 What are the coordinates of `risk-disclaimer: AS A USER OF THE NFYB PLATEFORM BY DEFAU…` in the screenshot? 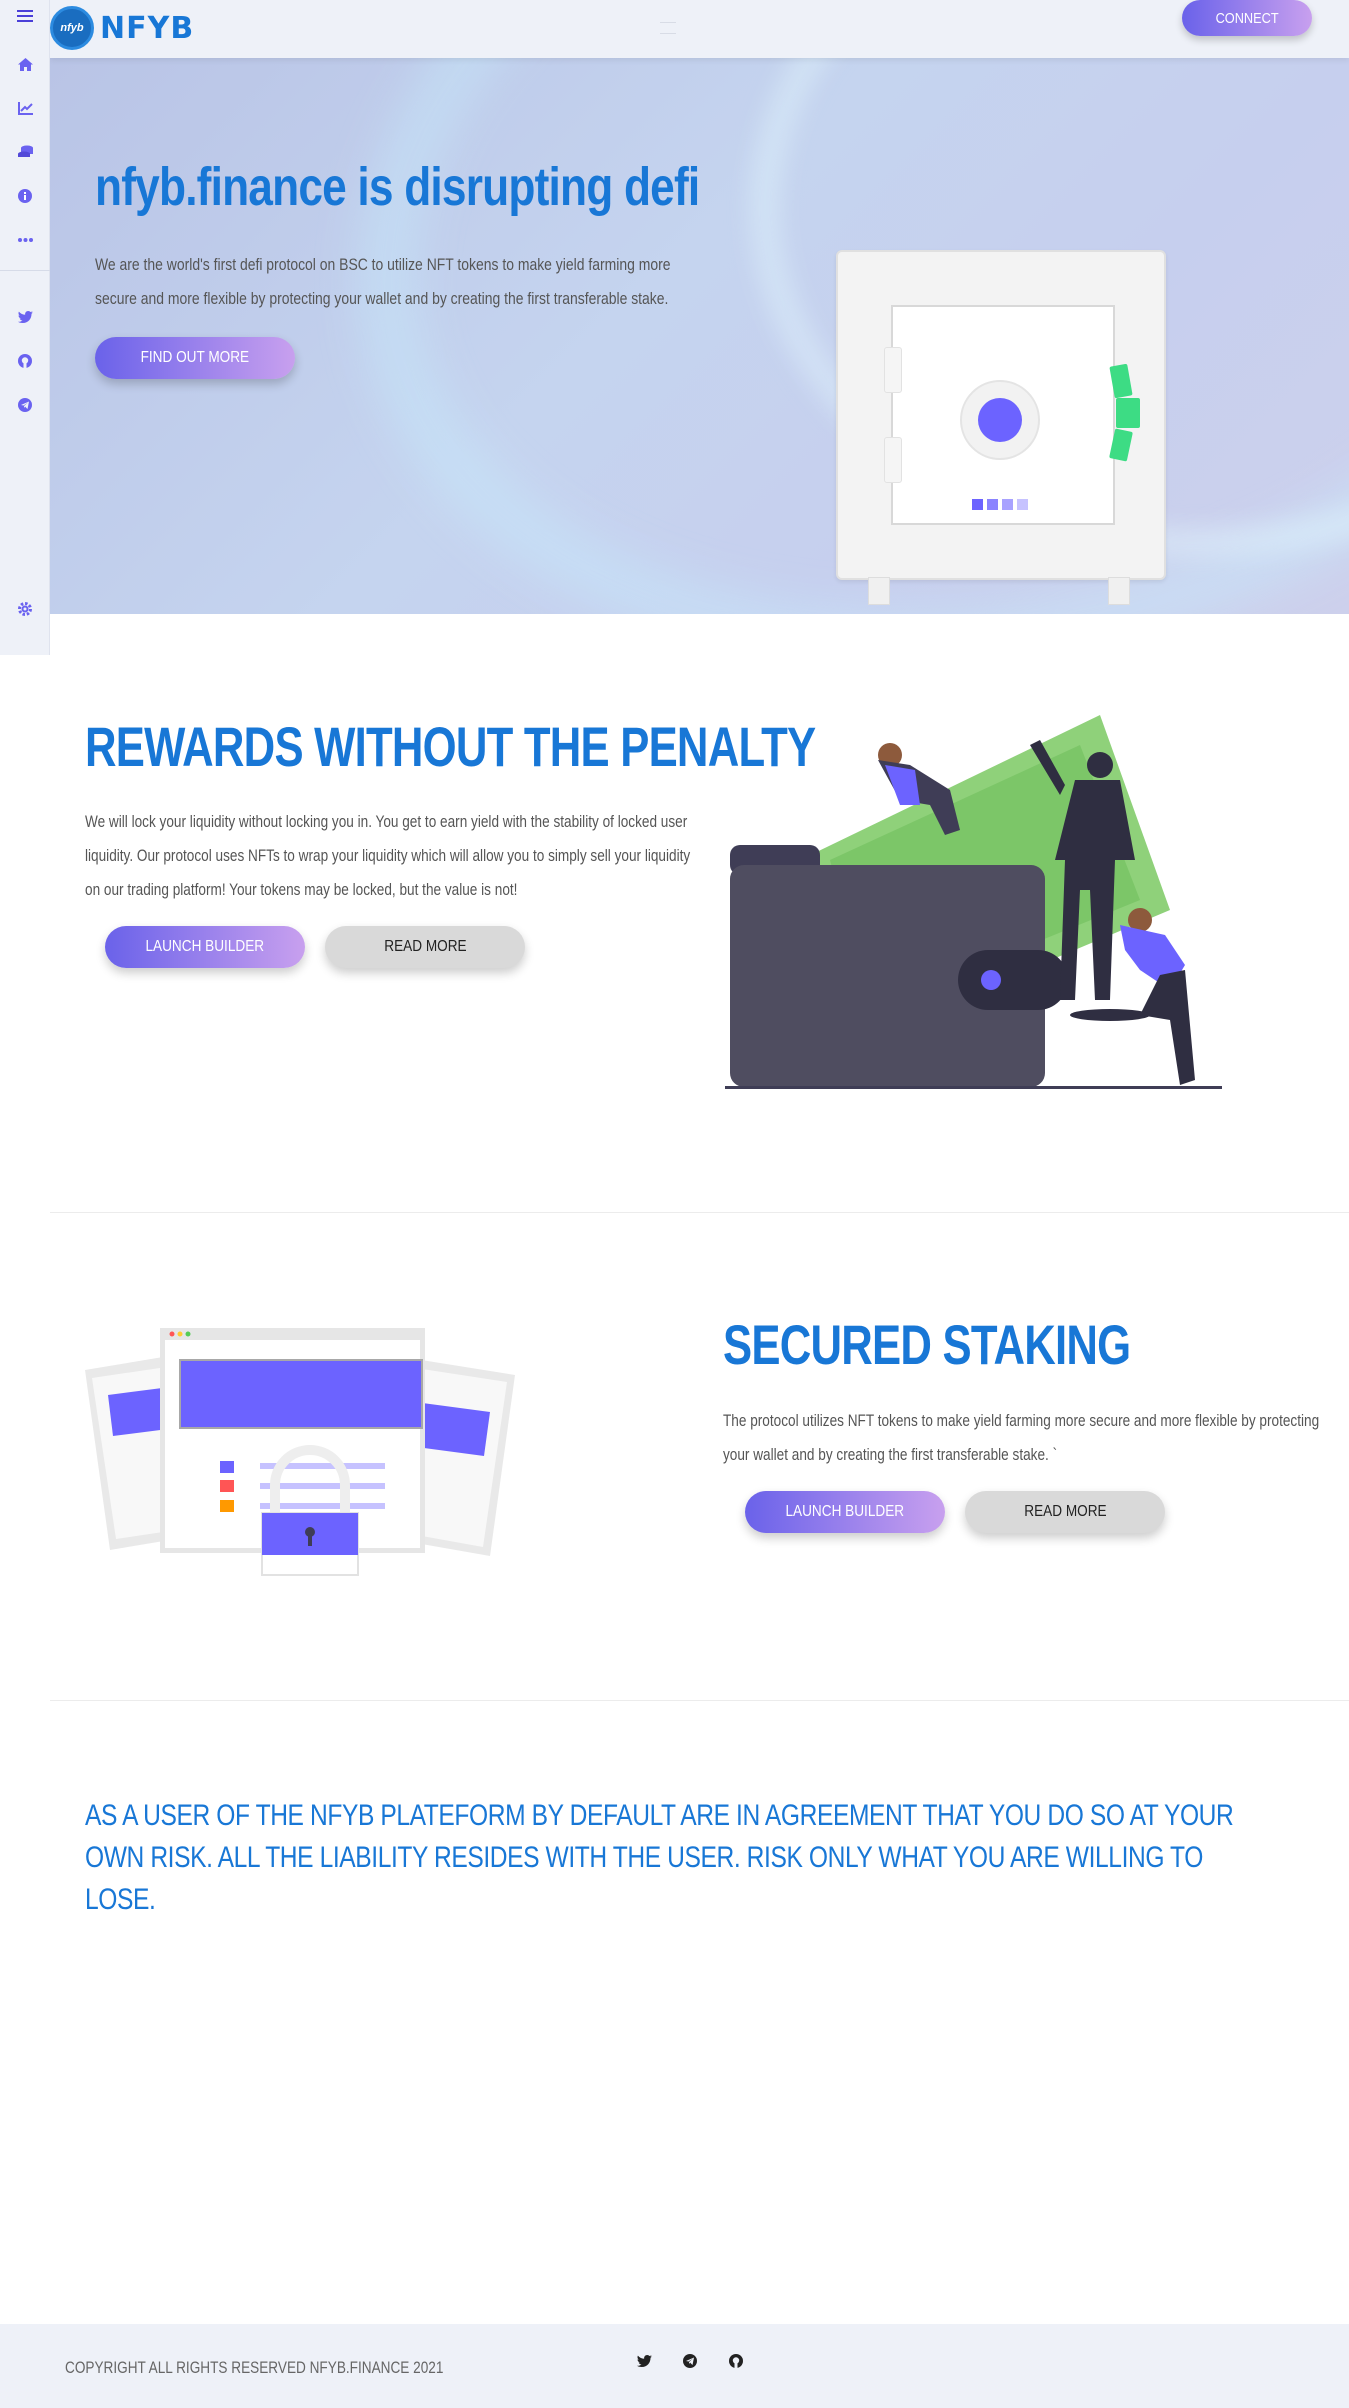 It's located at (659, 1857).